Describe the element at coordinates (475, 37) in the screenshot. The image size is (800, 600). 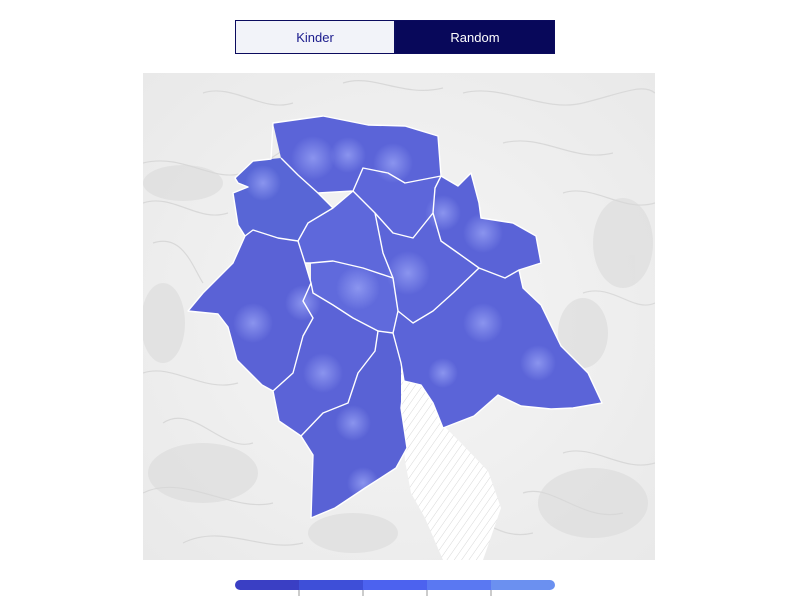
I see `random-toggle-button: Random` at that location.